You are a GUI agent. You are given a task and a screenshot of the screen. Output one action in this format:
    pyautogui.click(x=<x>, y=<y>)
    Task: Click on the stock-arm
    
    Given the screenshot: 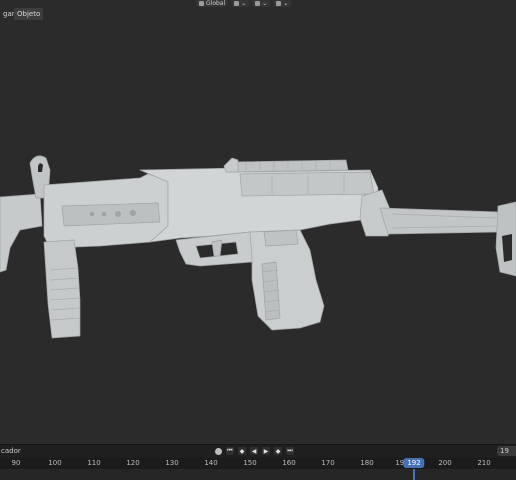 What is the action you would take?
    pyautogui.click(x=443, y=221)
    